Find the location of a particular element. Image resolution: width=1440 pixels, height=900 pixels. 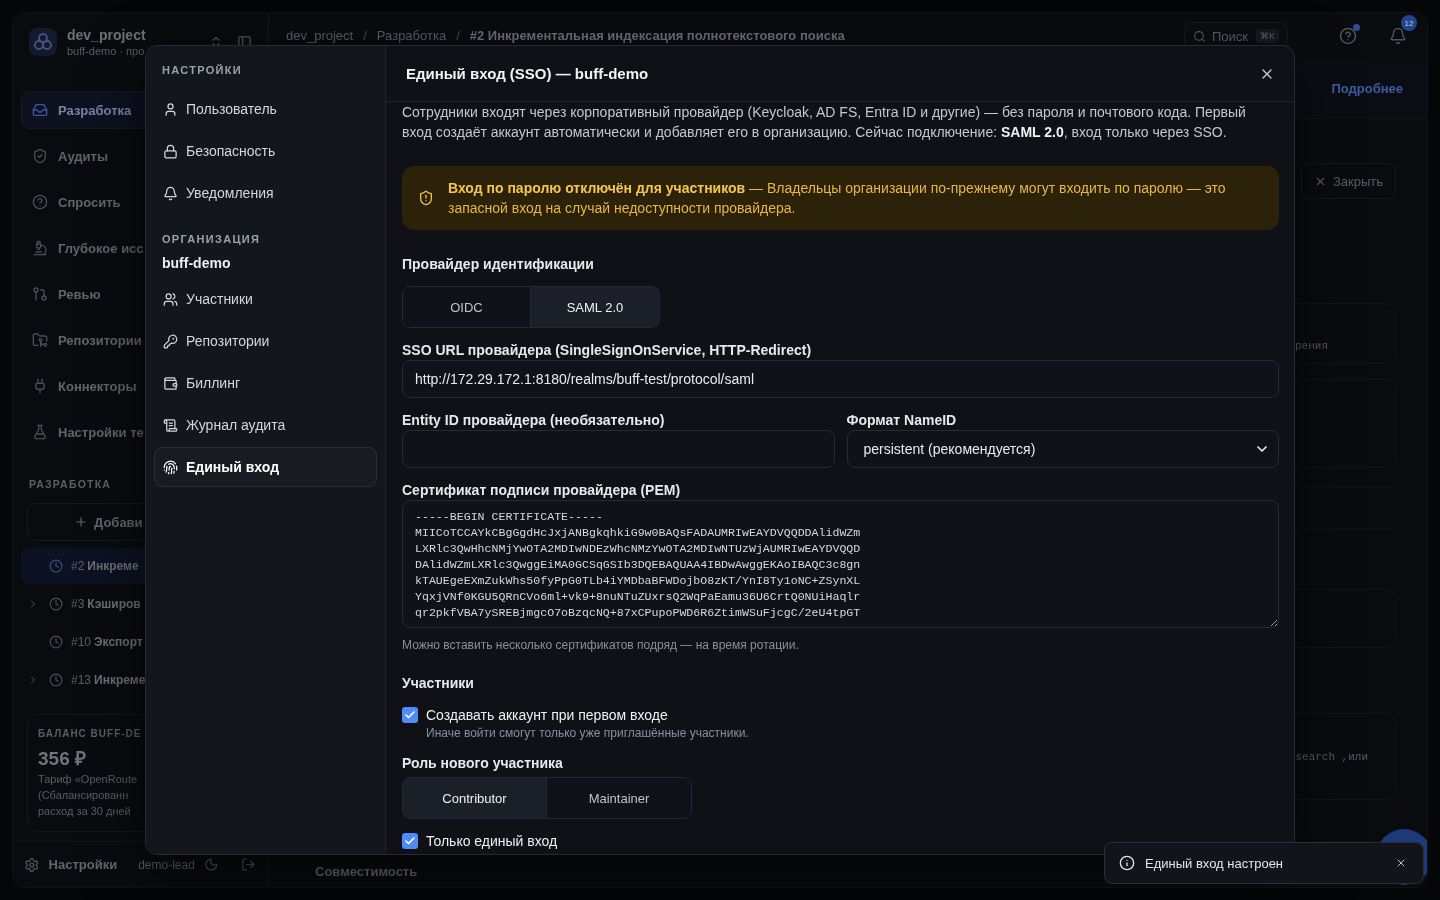

section-heading: РАЗРАБОТКА is located at coordinates (71, 484).